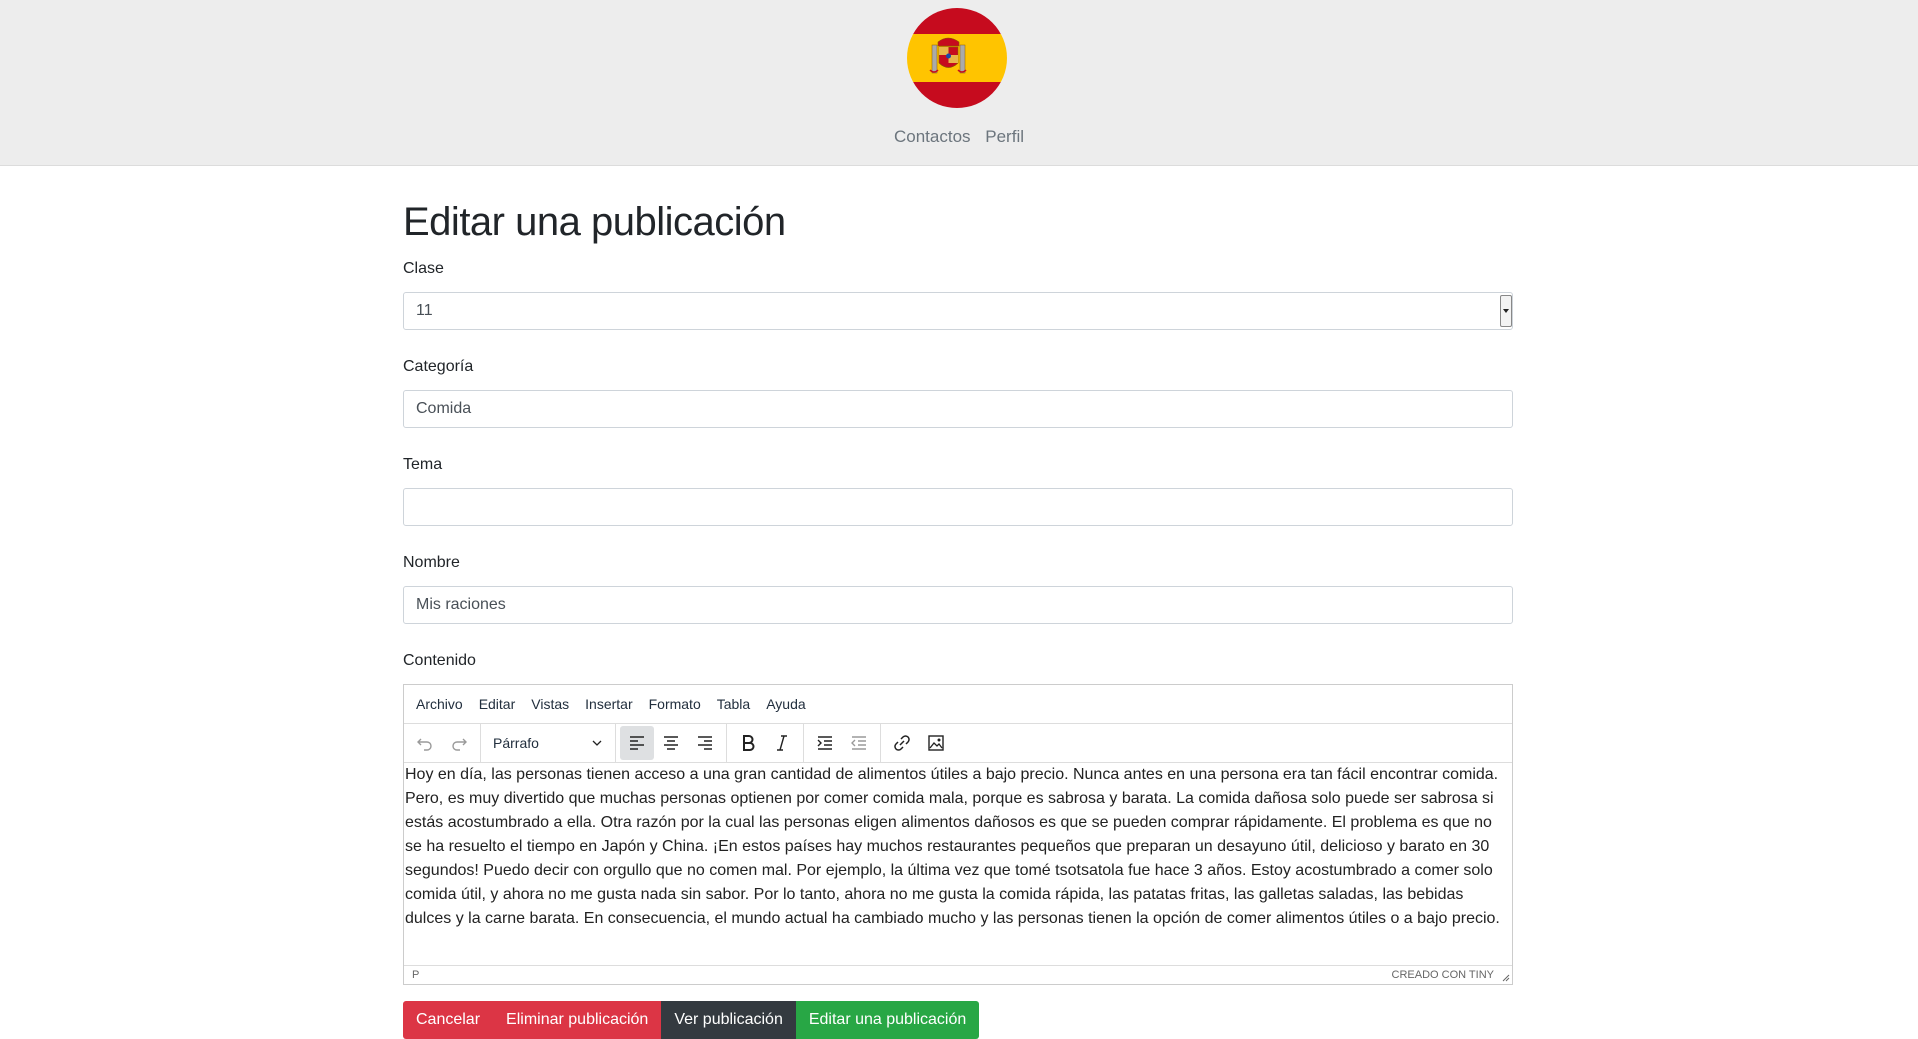 This screenshot has height=1039, width=1918. Describe the element at coordinates (958, 311) in the screenshot. I see `clase-select: 11` at that location.